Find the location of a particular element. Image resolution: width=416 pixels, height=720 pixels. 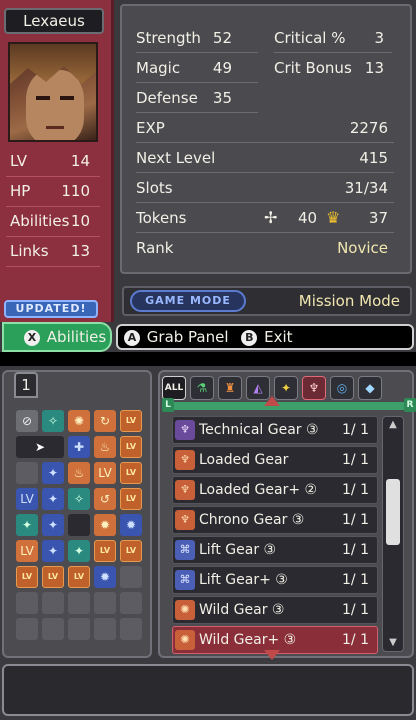

a-button-icon: A is located at coordinates (132, 338).